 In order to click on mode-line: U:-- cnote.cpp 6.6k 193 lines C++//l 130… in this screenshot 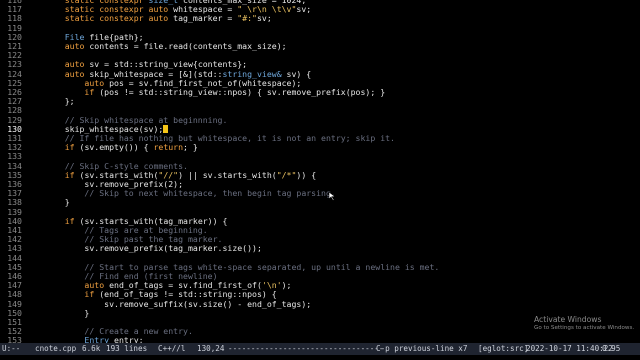, I will do `click(320, 349)`.